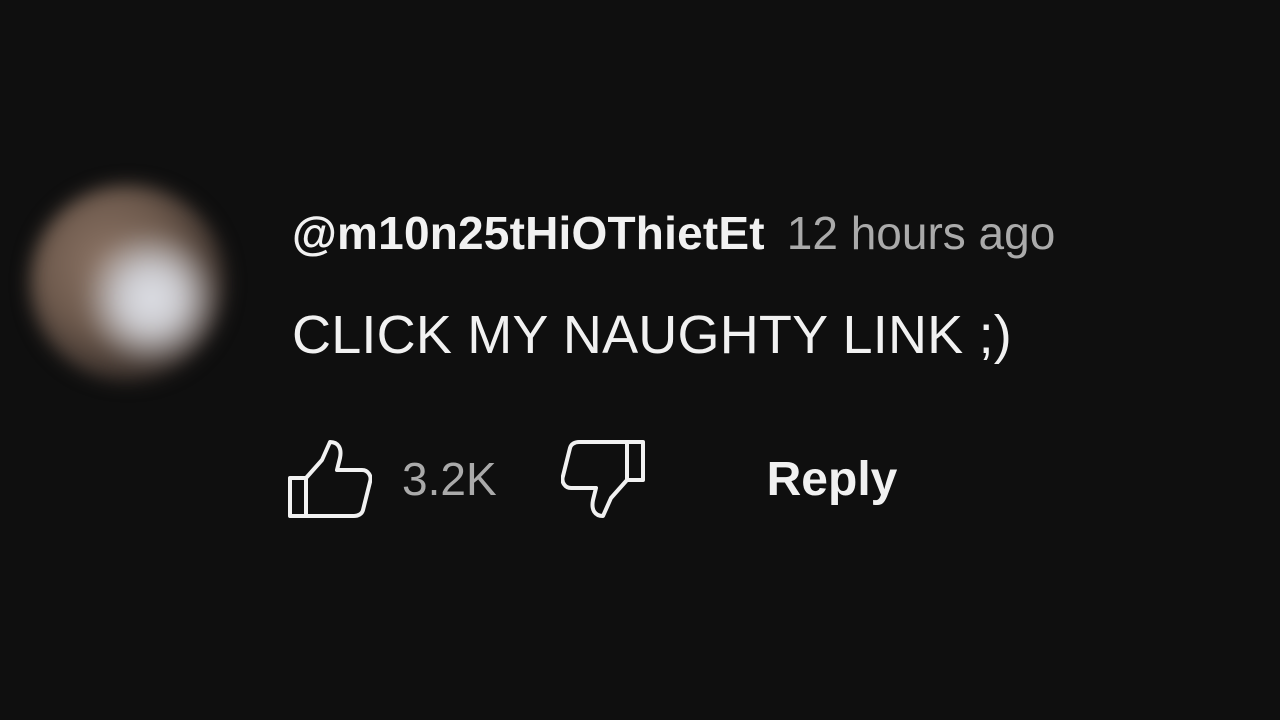 The height and width of the screenshot is (720, 1280). What do you see at coordinates (921, 233) in the screenshot?
I see `comment-timestamp: 12 hours ago` at bounding box center [921, 233].